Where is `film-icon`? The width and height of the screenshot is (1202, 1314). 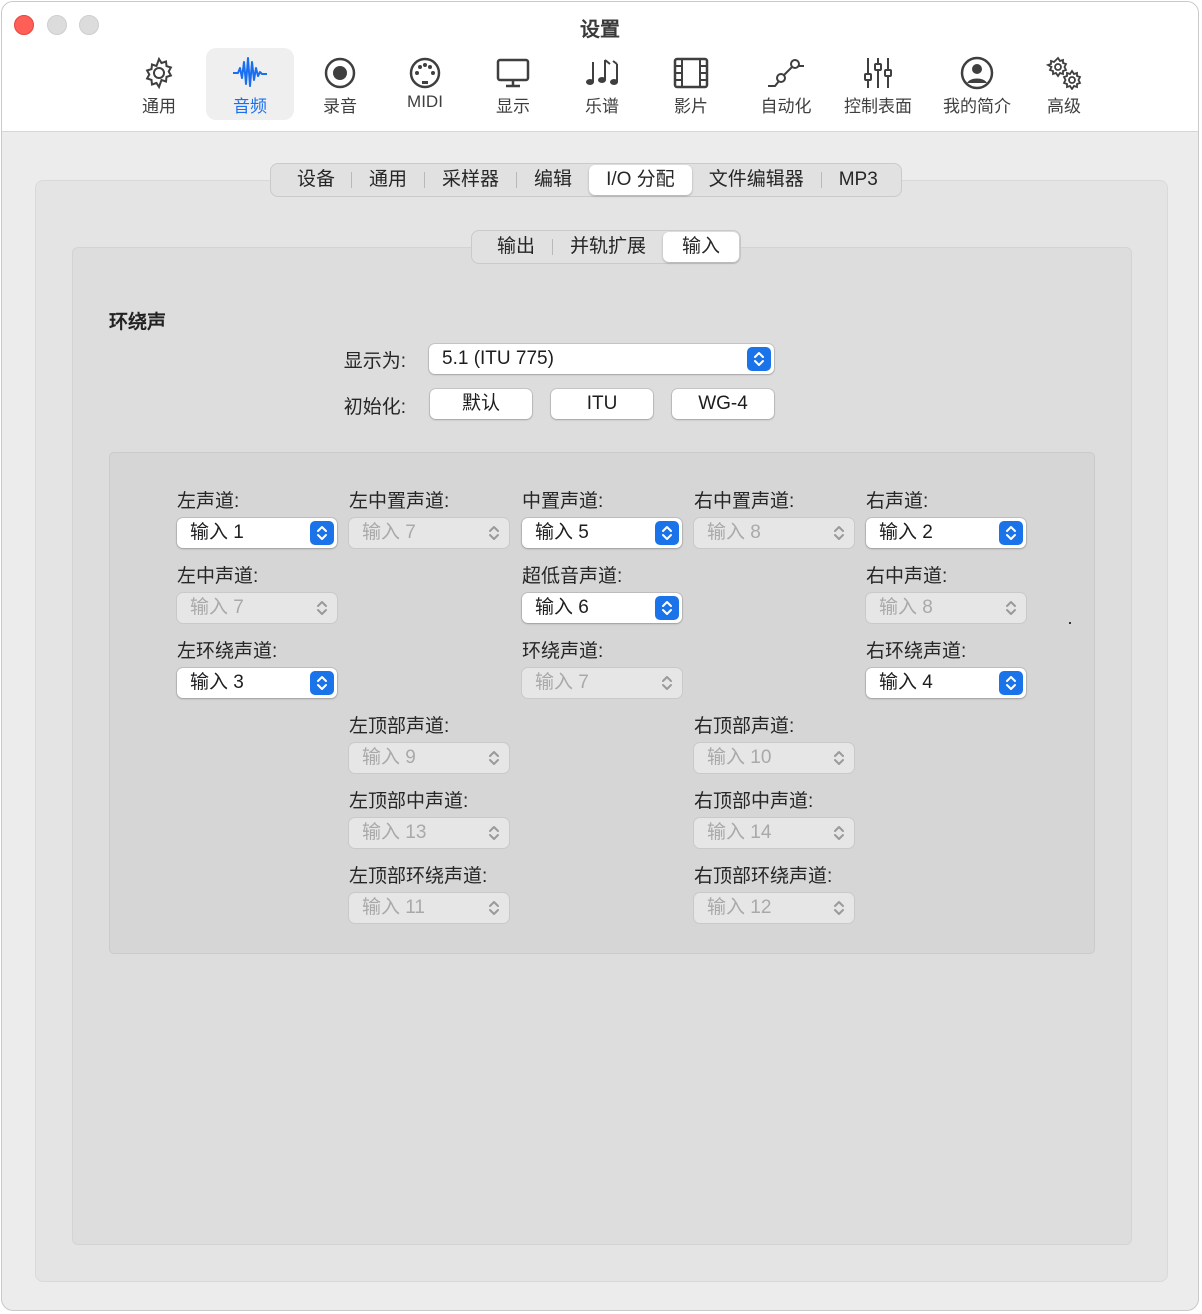
film-icon is located at coordinates (691, 73).